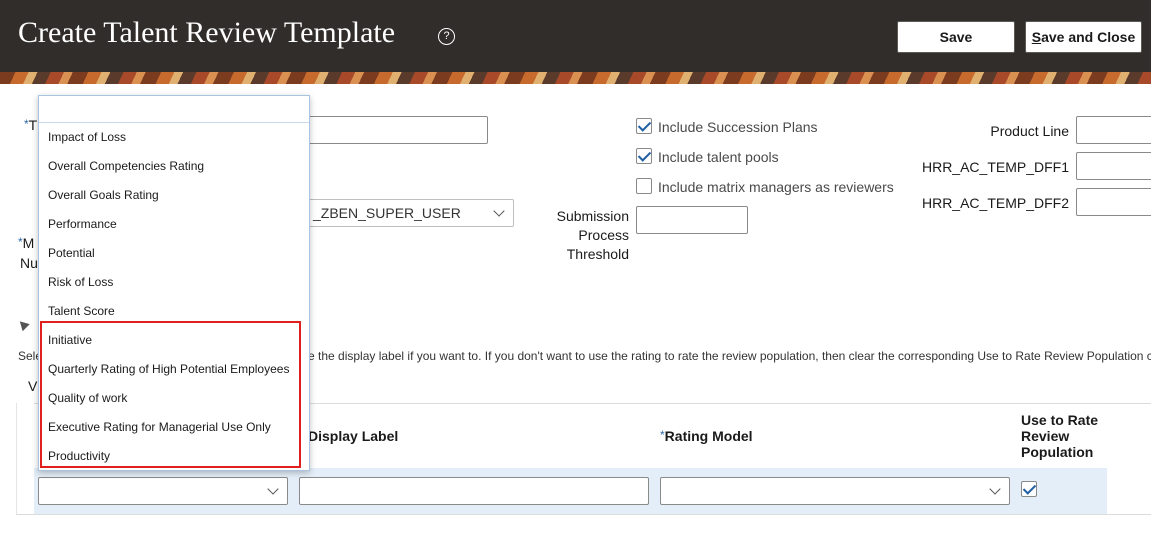 Image resolution: width=1151 pixels, height=536 pixels. Describe the element at coordinates (1029, 489) in the screenshot. I see `use-to-rate-checkbox` at that location.